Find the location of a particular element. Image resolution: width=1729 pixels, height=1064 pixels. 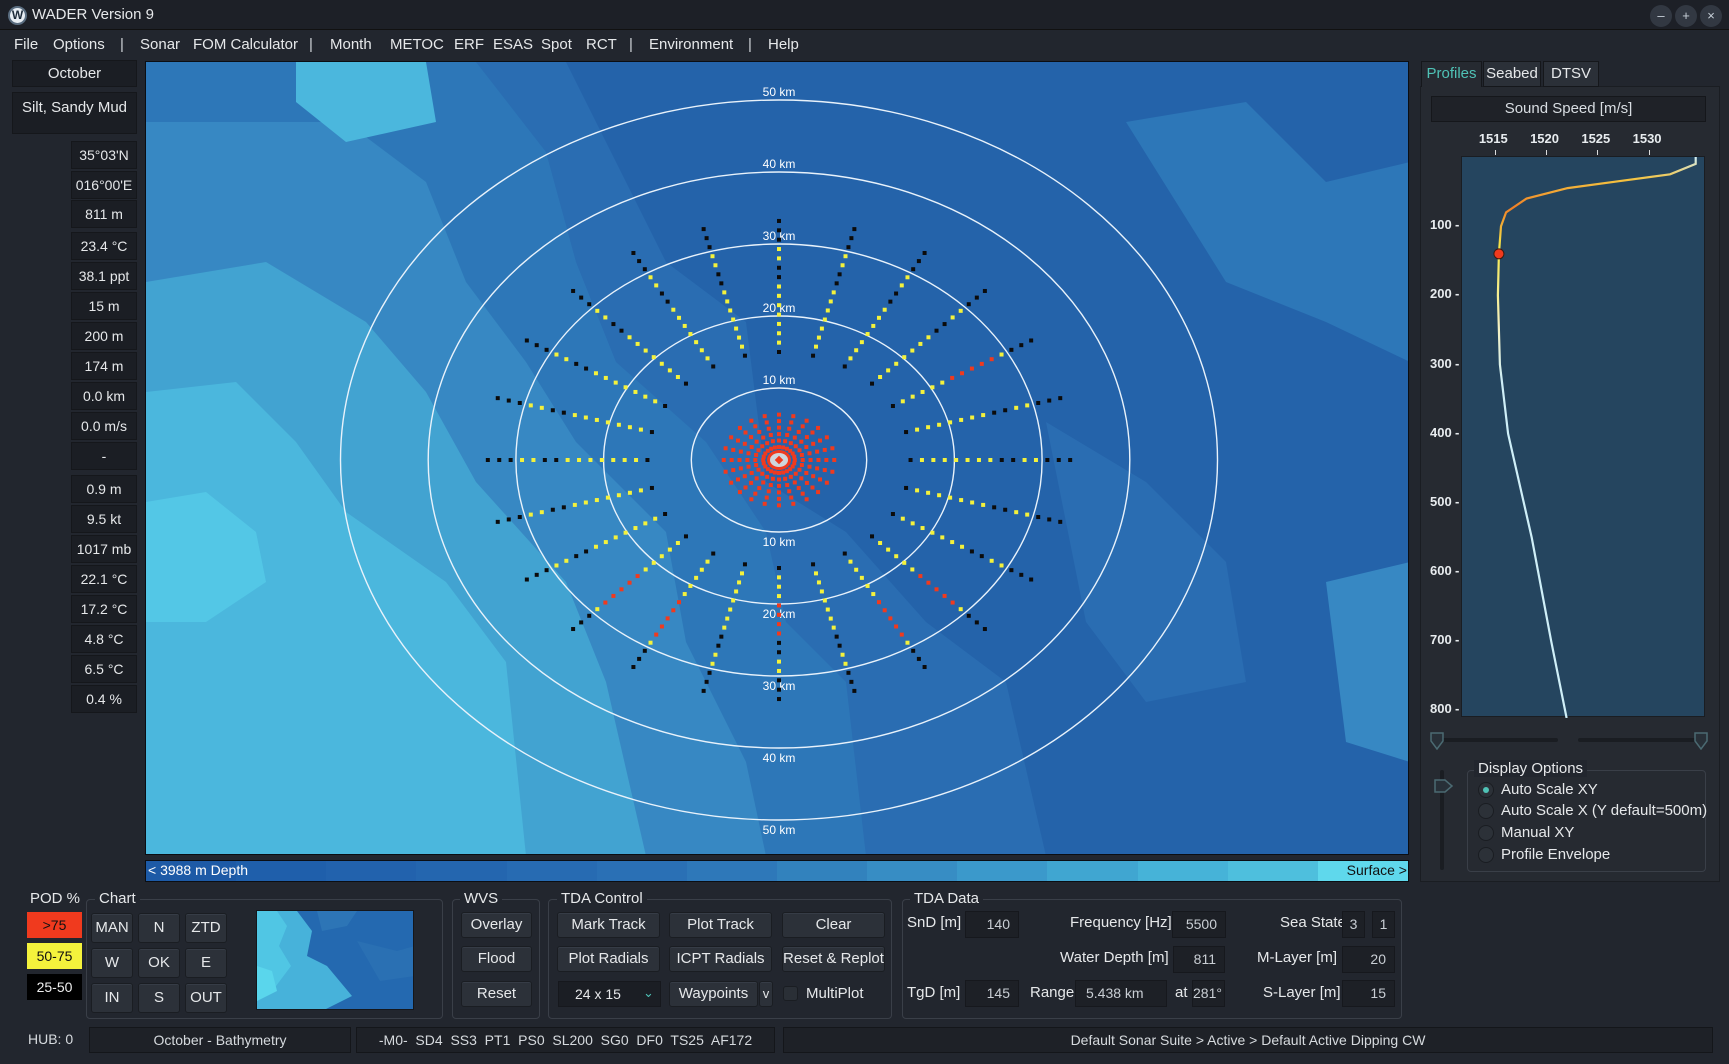

chart-nav-button-out: OUT is located at coordinates (206, 998).